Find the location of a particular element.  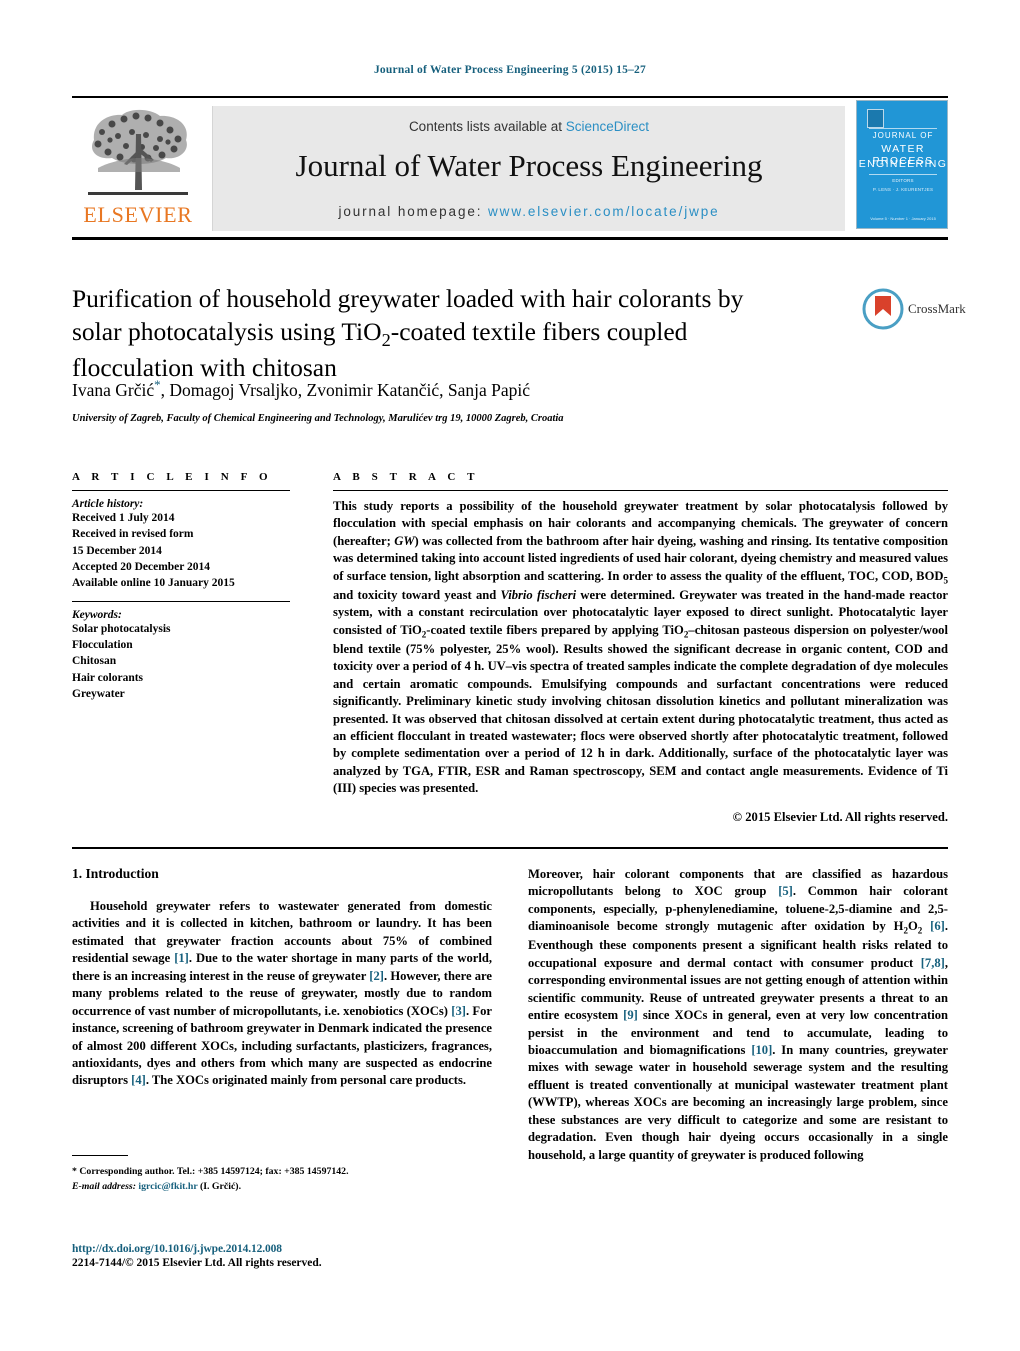

history-revised-date: 15 December 2014 is located at coordinates (117, 550).